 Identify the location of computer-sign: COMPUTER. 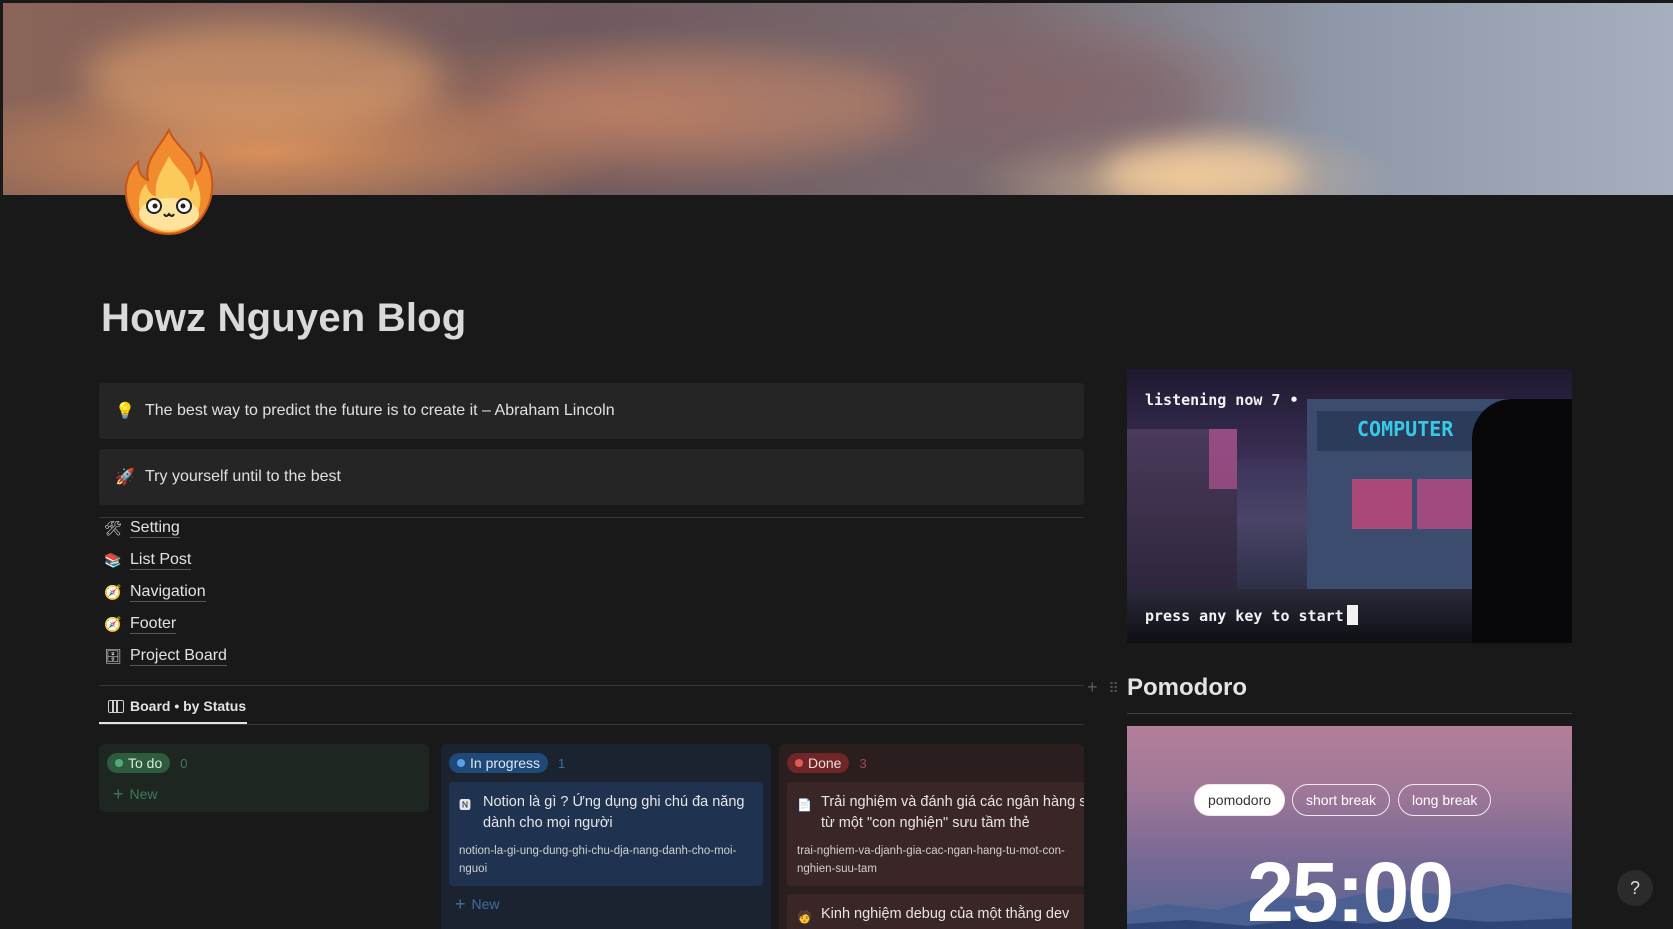
(1405, 429).